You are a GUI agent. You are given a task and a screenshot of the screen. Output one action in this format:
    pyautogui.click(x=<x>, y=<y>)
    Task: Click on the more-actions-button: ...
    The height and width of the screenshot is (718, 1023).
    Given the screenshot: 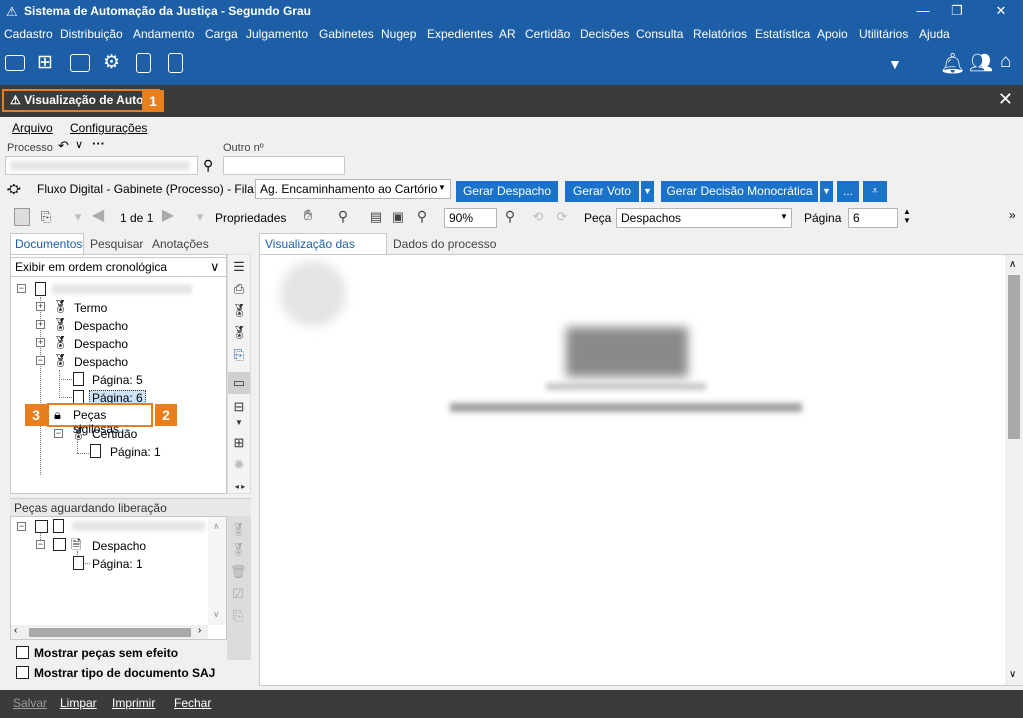 What is the action you would take?
    pyautogui.click(x=848, y=191)
    